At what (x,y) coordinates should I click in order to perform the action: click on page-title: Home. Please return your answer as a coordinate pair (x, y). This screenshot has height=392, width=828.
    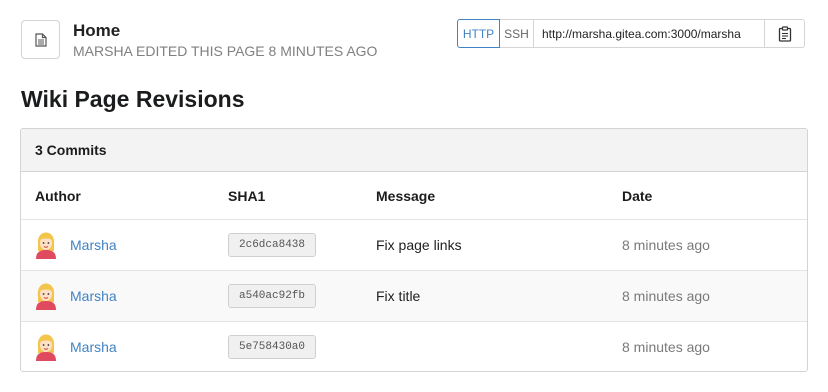
    Looking at the image, I should click on (97, 30).